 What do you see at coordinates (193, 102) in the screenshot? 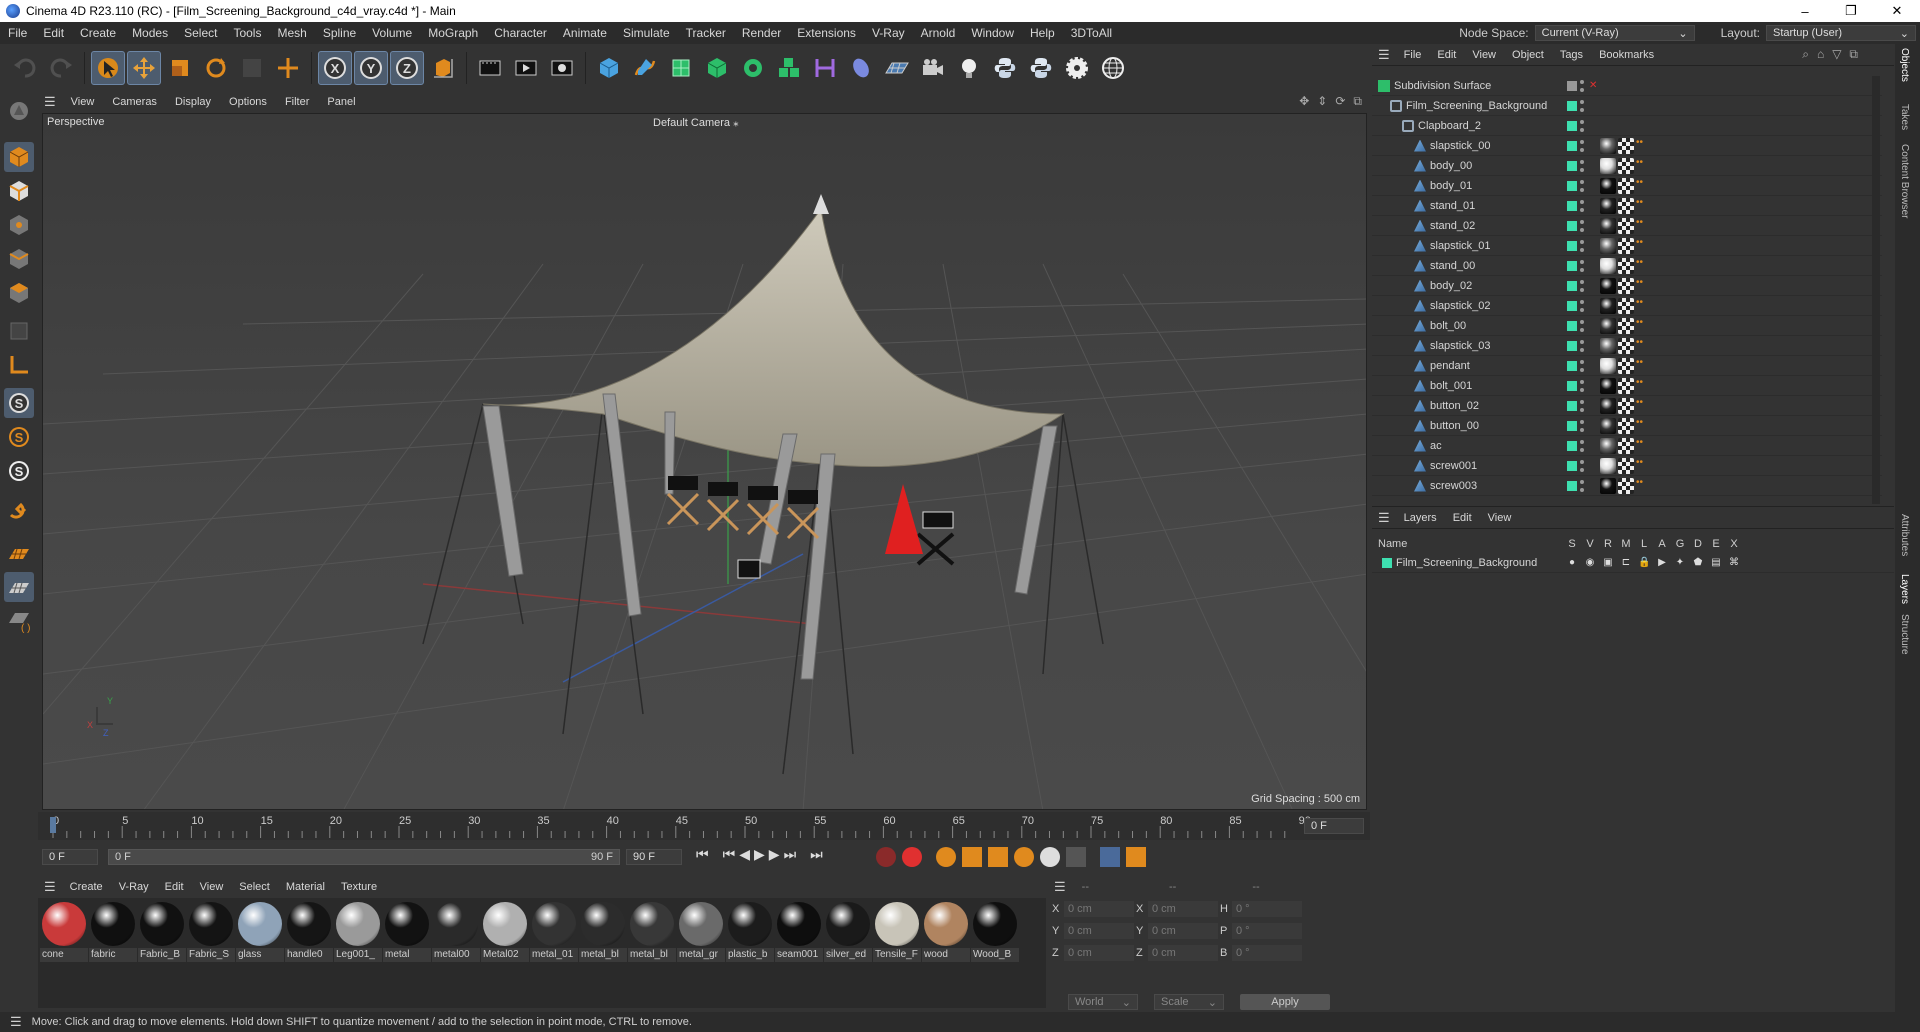
I see `viewport-menu-display: Display` at bounding box center [193, 102].